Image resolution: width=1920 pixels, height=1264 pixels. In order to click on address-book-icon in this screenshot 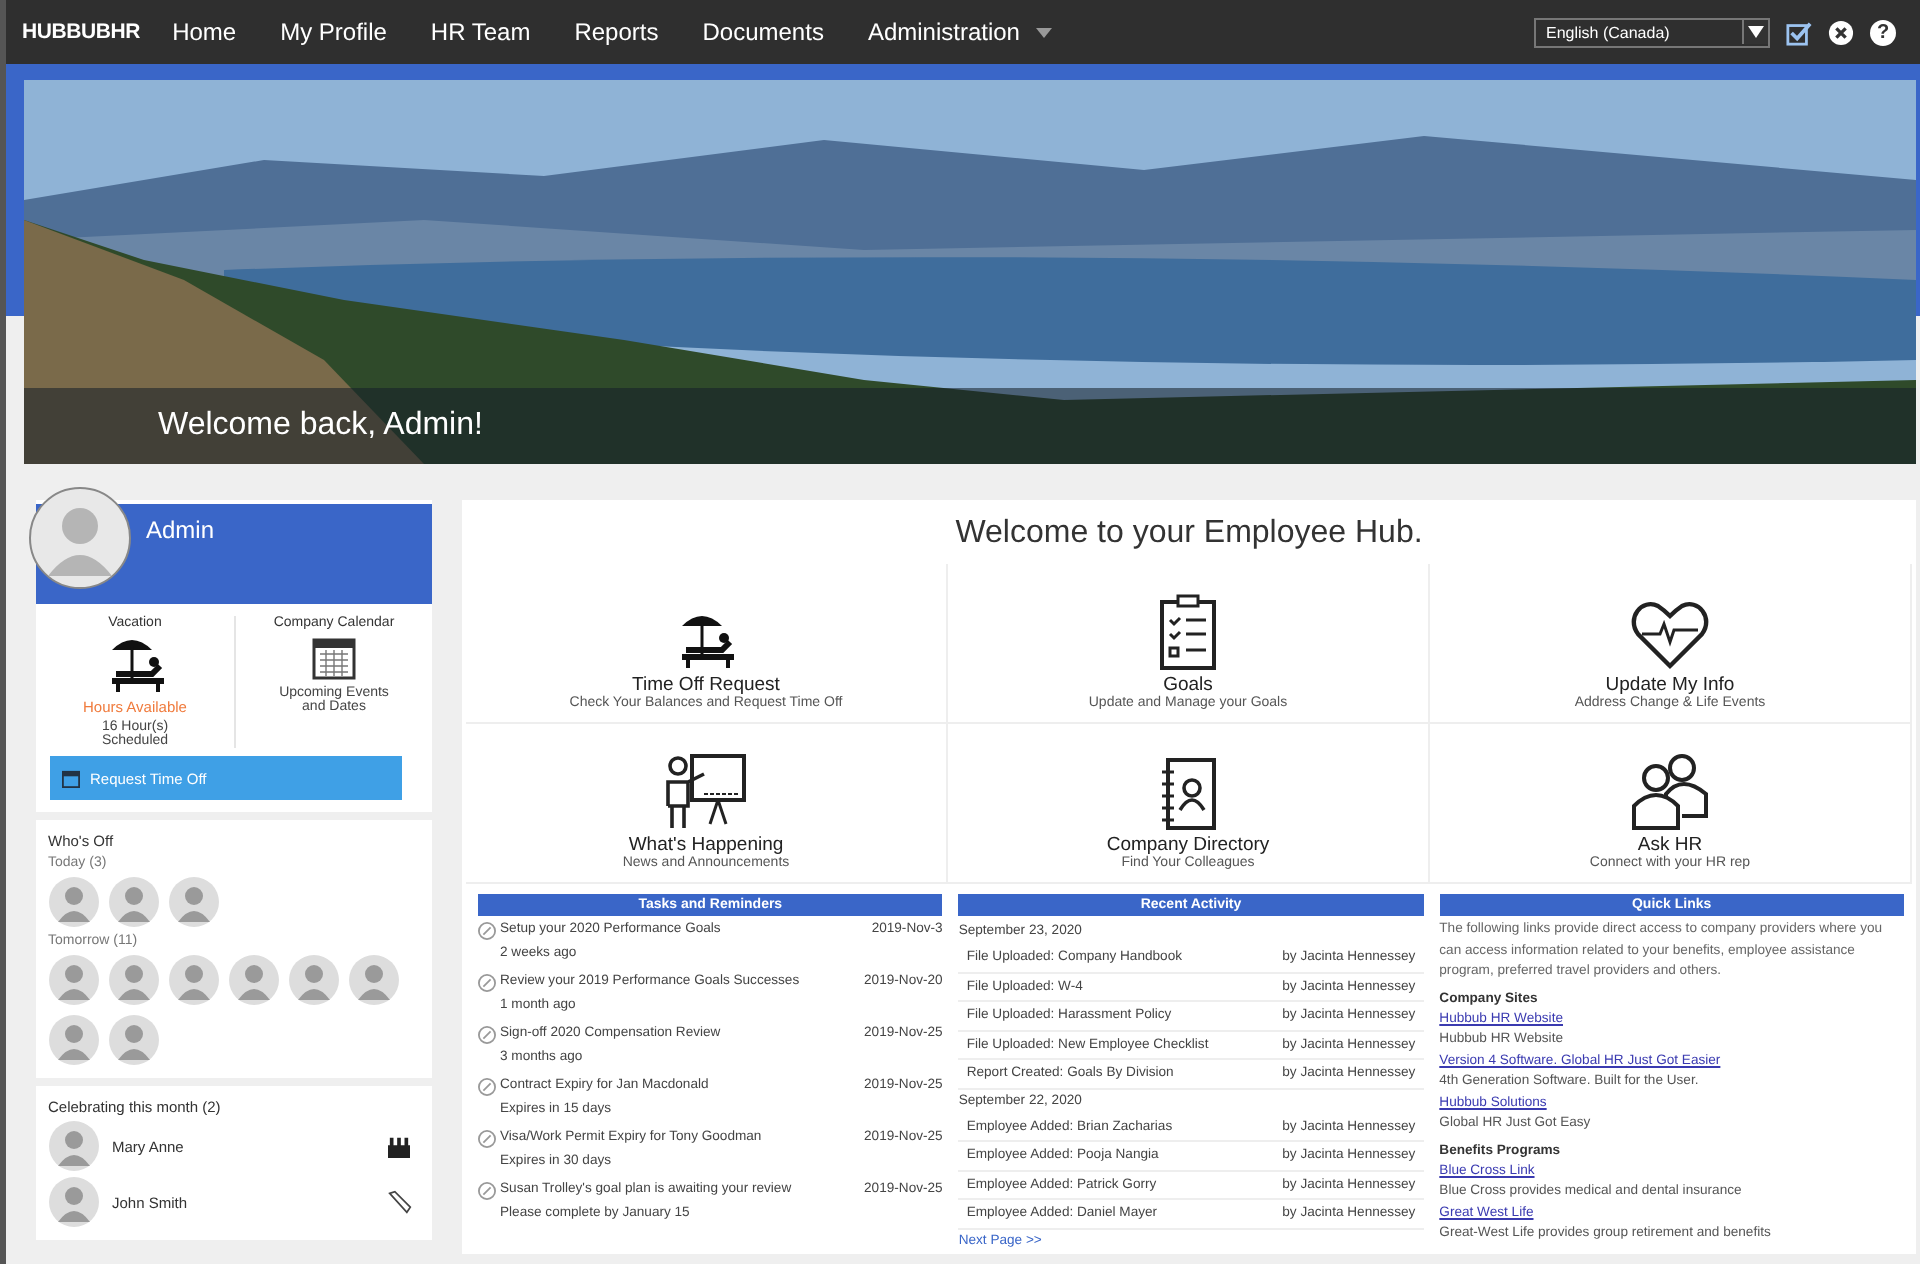, I will do `click(1188, 794)`.